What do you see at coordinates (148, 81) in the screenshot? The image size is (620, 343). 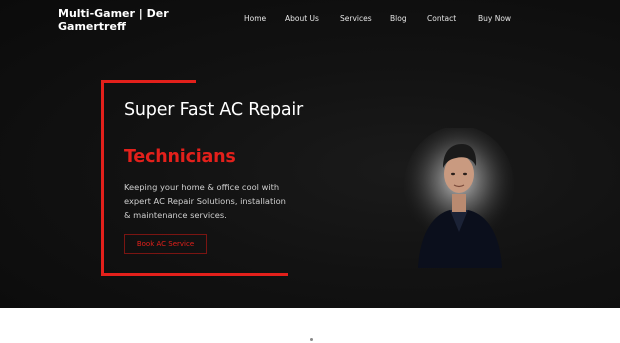 I see `accent-frame-top` at bounding box center [148, 81].